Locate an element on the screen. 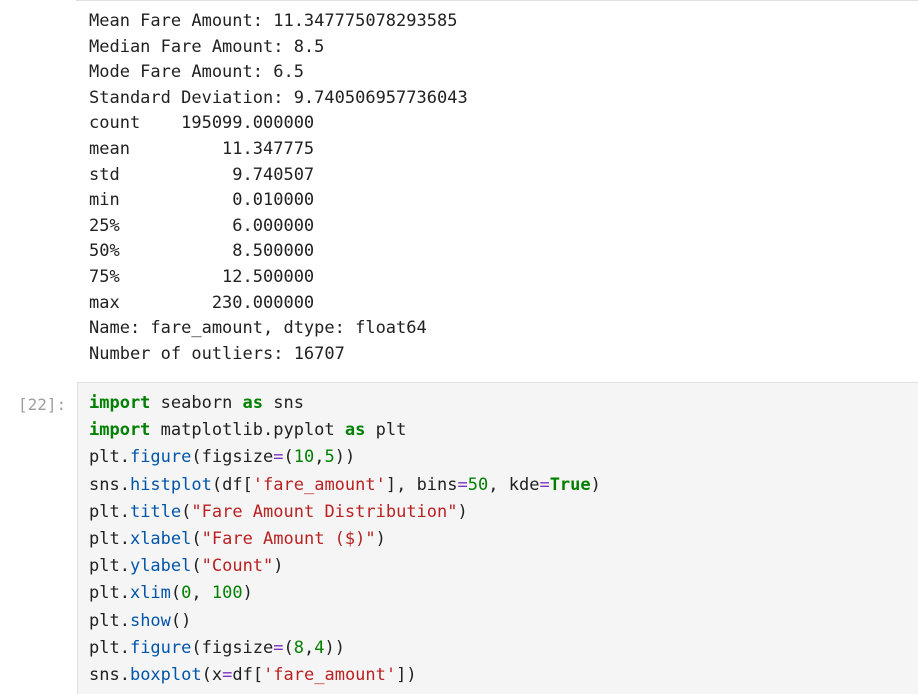 This screenshot has height=694, width=918. code-line: plt.xlim(0, 100) is located at coordinates (345, 593).